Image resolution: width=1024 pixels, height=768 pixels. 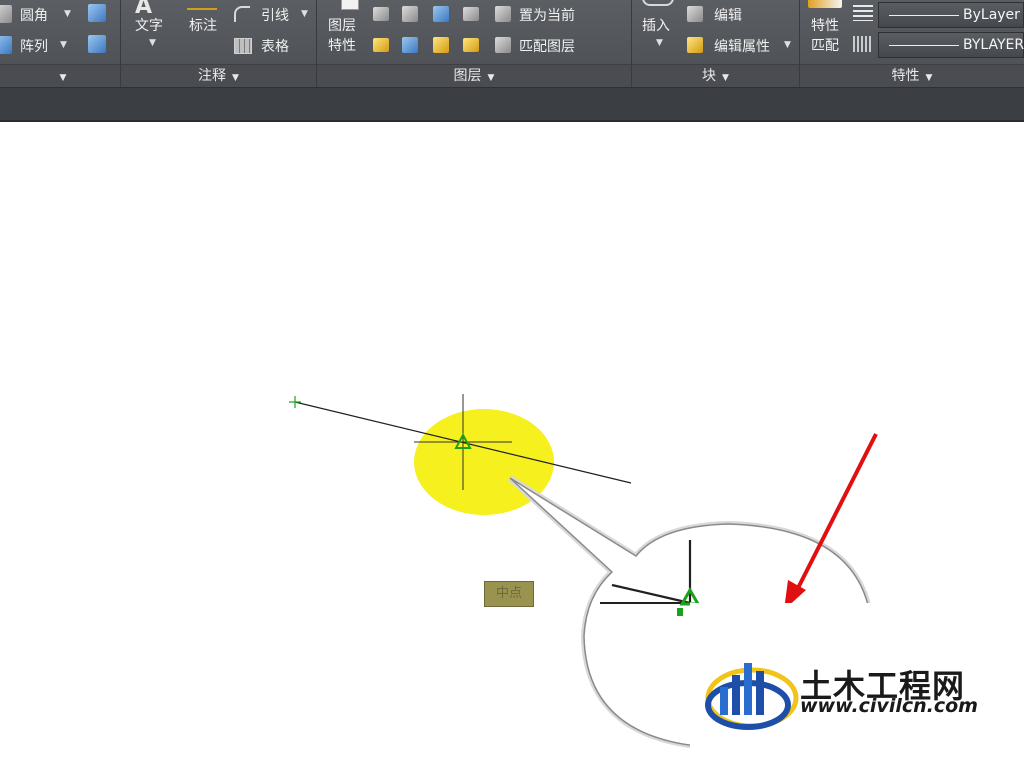 I want to click on leader-icon, so click(x=242, y=14).